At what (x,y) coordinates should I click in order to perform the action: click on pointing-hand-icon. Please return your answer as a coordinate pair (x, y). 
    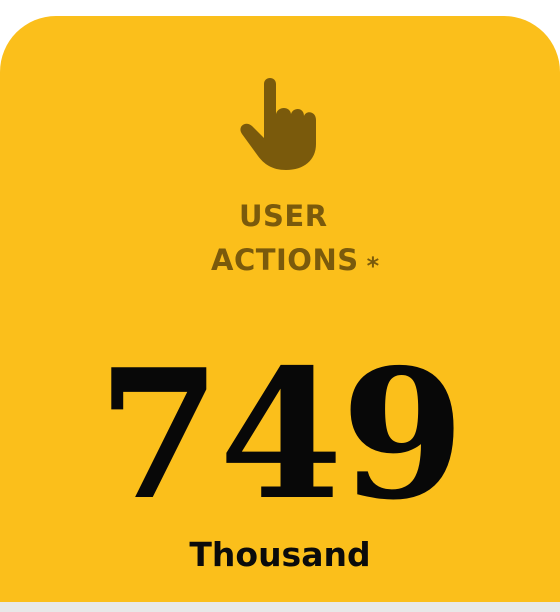
    Looking at the image, I should click on (277, 123).